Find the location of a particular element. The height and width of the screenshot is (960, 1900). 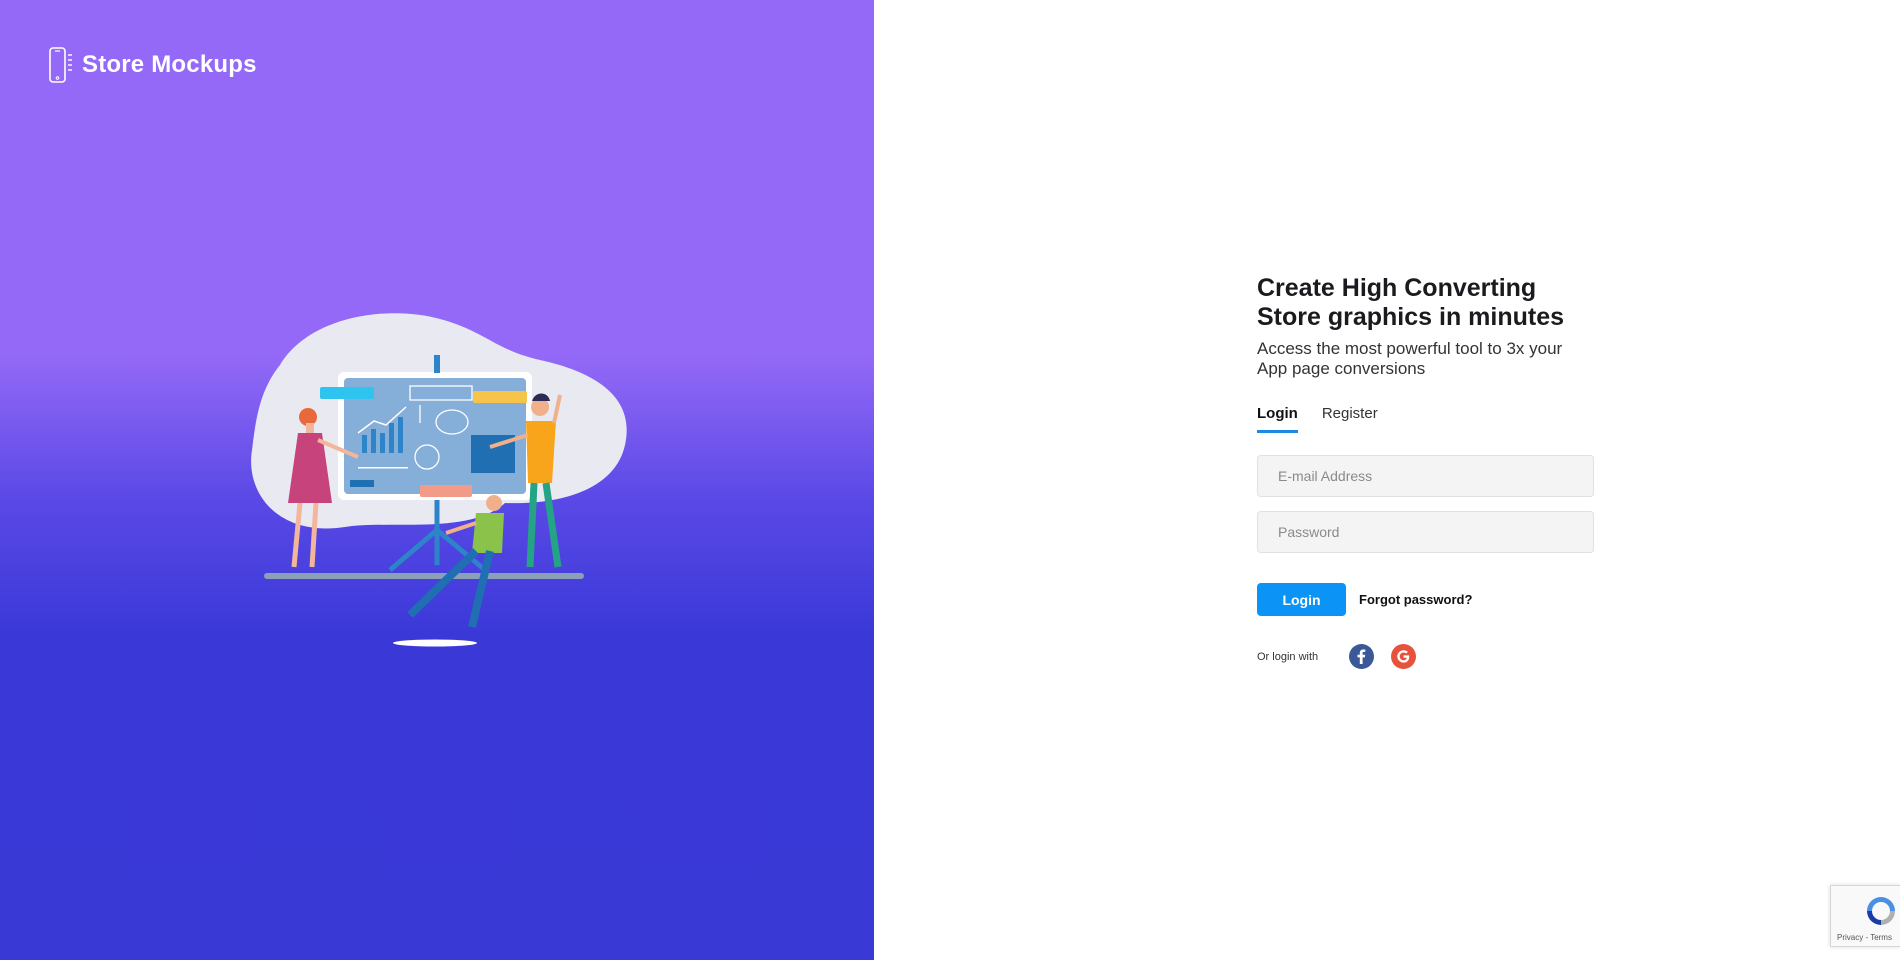

forgot-password-link: Forgot password? is located at coordinates (1415, 599).